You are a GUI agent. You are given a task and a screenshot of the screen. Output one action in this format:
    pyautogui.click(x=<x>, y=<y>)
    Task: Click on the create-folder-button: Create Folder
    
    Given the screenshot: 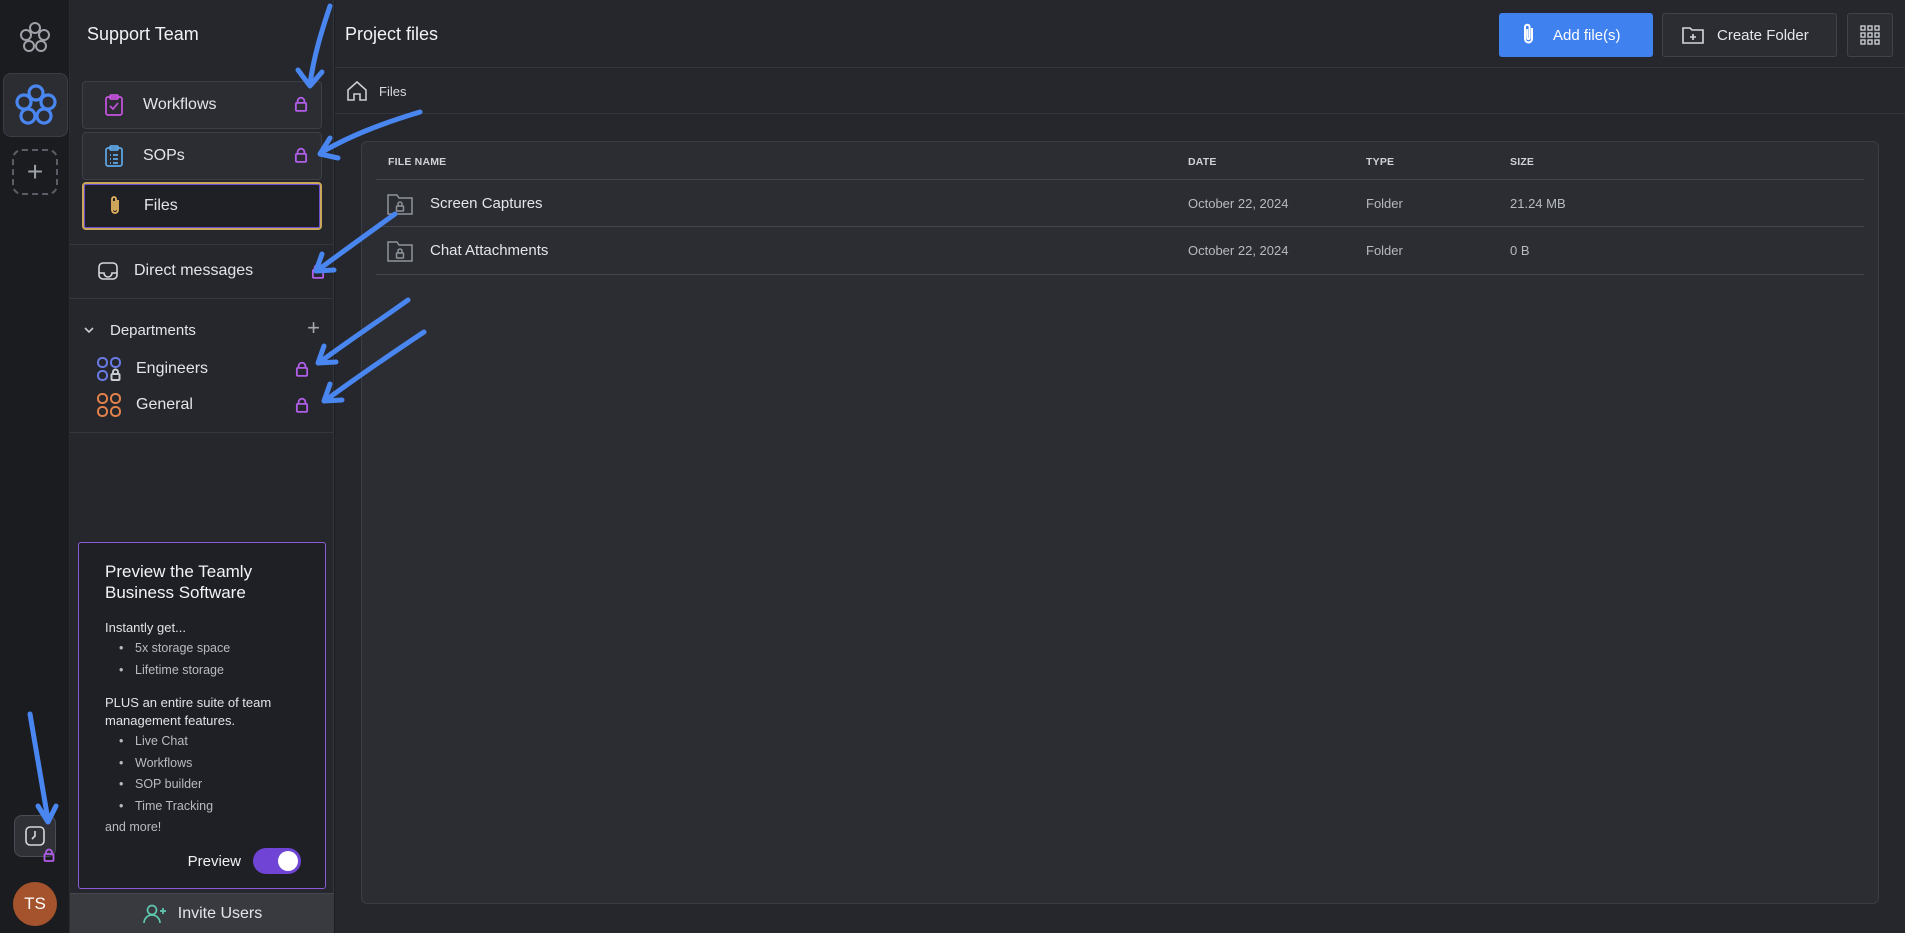 What is the action you would take?
    pyautogui.click(x=1749, y=35)
    